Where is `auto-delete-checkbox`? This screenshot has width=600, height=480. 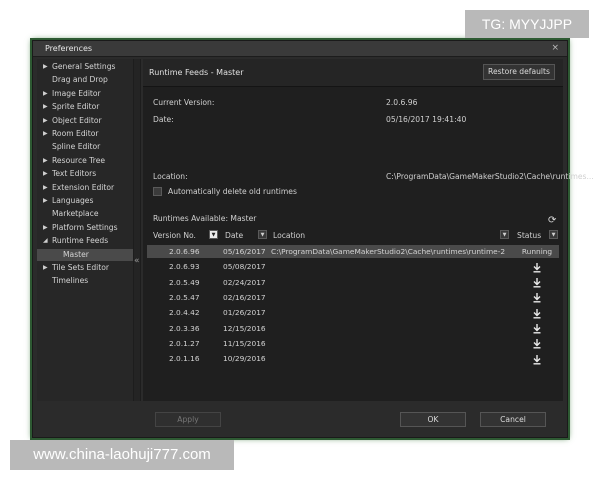
auto-delete-checkbox is located at coordinates (157, 191).